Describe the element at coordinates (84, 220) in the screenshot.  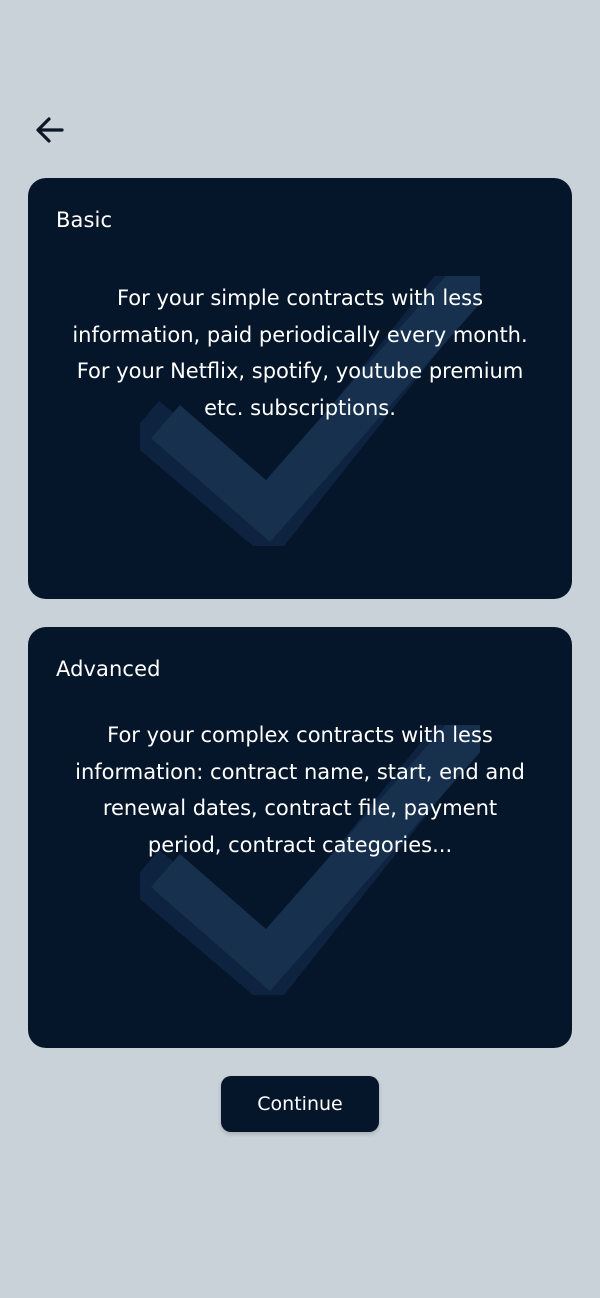
I see `card-title: Basic` at that location.